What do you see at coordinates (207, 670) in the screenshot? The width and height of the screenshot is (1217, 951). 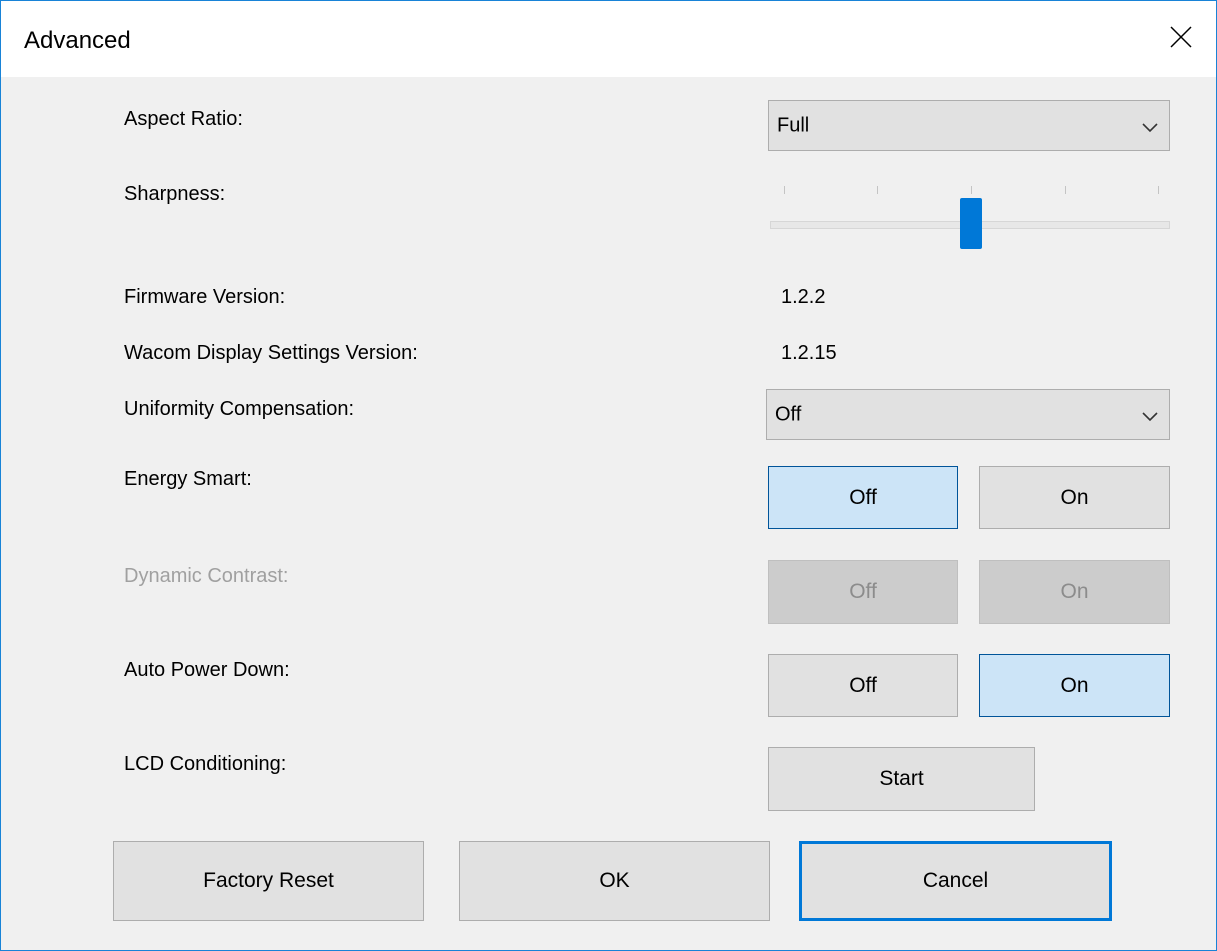 I see `auto-power-down-label: Auto Power Down:` at bounding box center [207, 670].